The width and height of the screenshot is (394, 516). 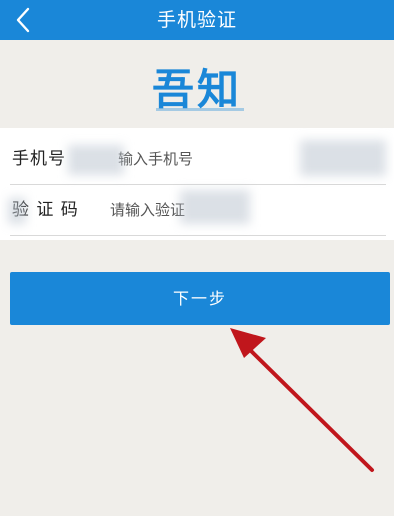 I want to click on app-header: 手机验证, so click(x=197, y=20).